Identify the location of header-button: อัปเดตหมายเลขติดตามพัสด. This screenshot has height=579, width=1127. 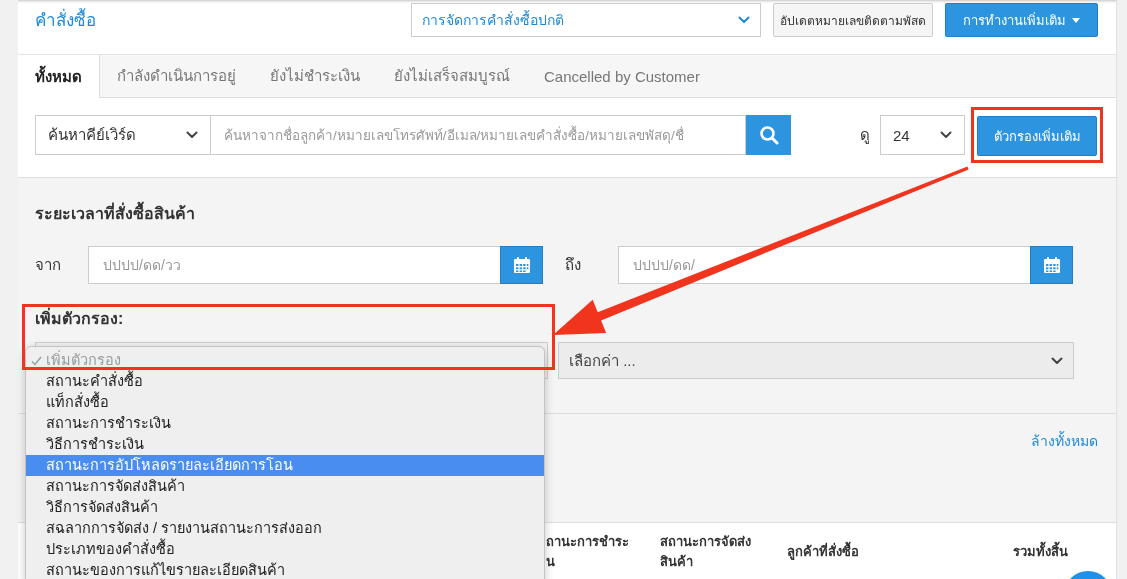
(853, 20).